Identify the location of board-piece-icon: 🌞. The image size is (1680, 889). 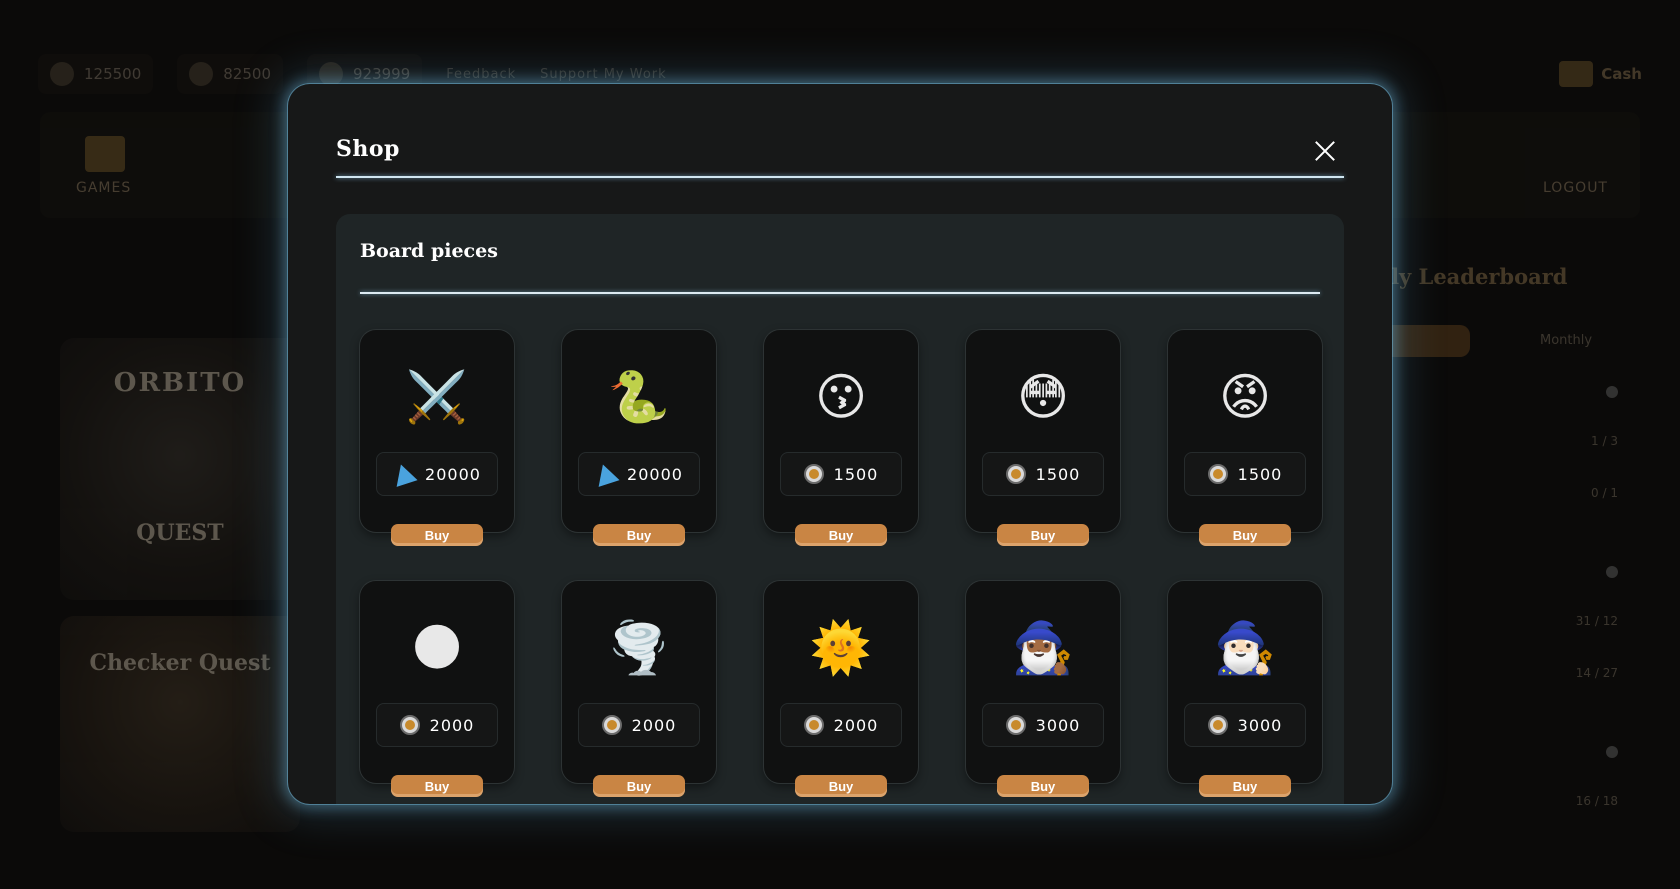
(841, 648).